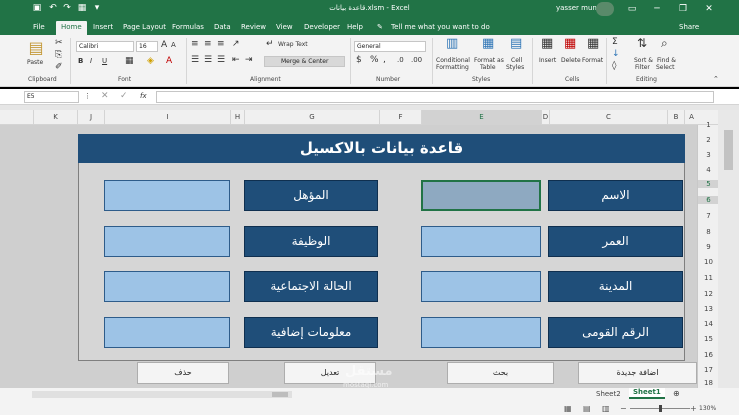 The width and height of the screenshot is (739, 415). What do you see at coordinates (708, 383) in the screenshot?
I see `row-header: 18` at bounding box center [708, 383].